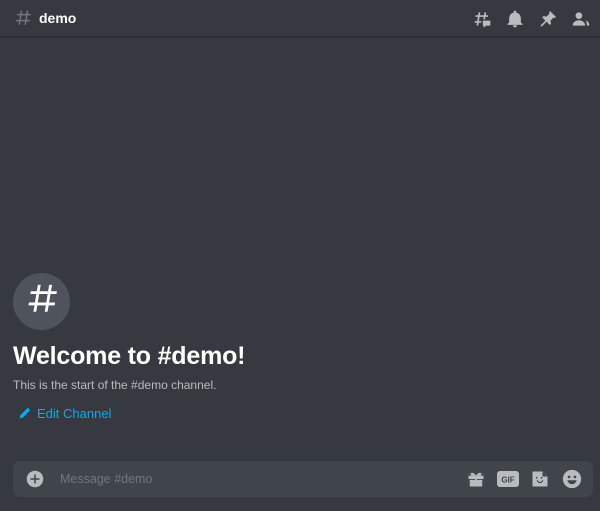 The image size is (600, 511). What do you see at coordinates (540, 479) in the screenshot?
I see `sticker-icon` at bounding box center [540, 479].